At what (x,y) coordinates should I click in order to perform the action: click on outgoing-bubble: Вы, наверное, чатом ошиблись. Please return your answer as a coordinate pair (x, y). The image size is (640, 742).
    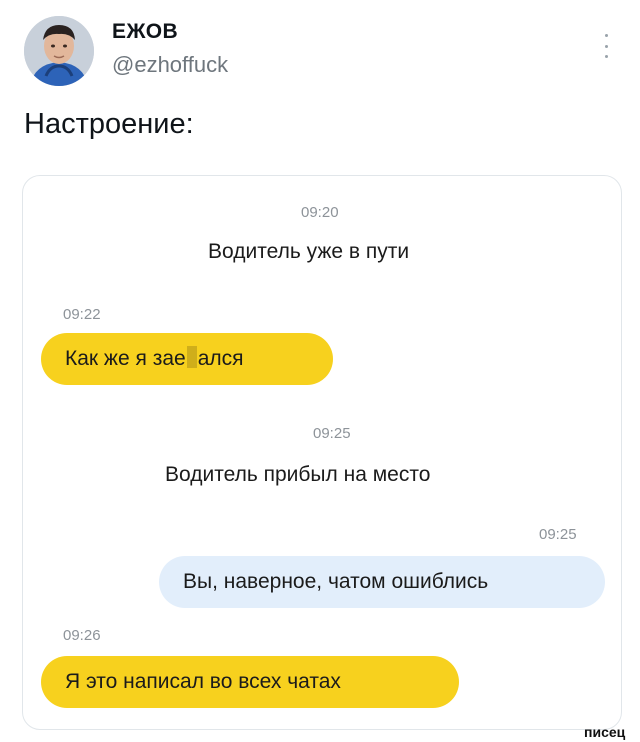
    Looking at the image, I should click on (382, 582).